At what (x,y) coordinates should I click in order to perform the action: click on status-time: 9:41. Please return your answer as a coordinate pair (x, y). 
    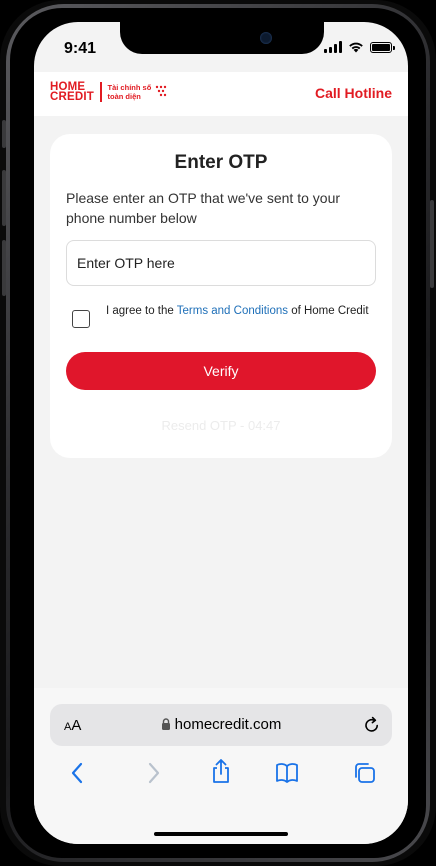
    Looking at the image, I should click on (80, 48).